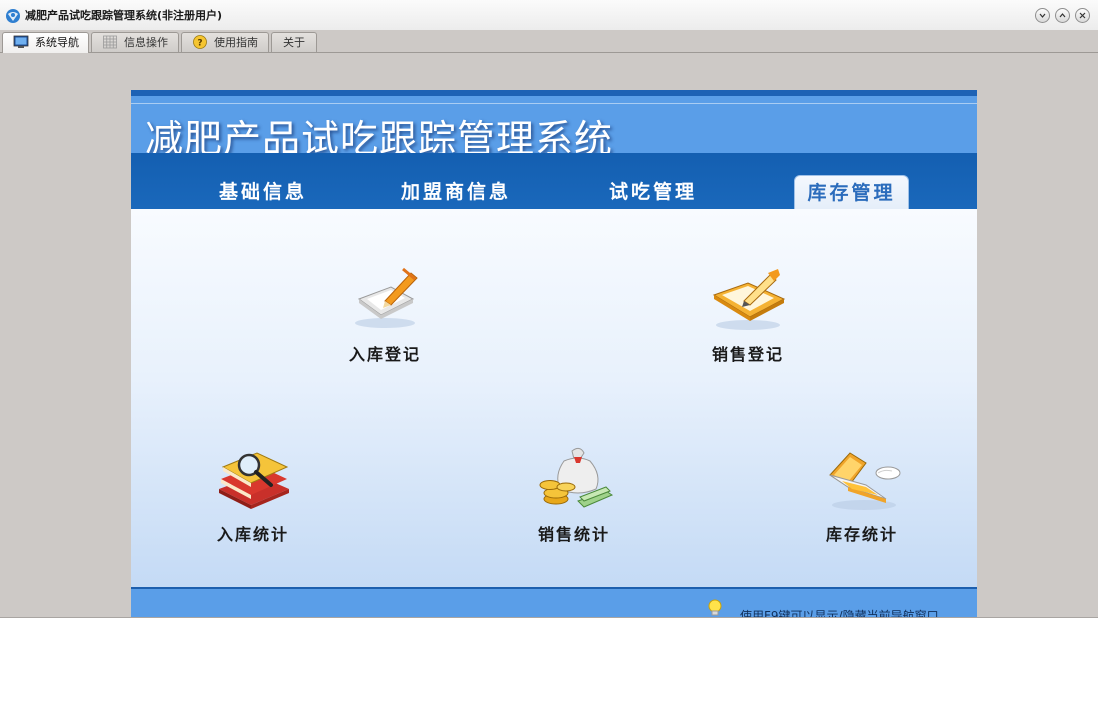 This screenshot has height=711, width=1098. I want to click on help-icon: ?, so click(200, 42).